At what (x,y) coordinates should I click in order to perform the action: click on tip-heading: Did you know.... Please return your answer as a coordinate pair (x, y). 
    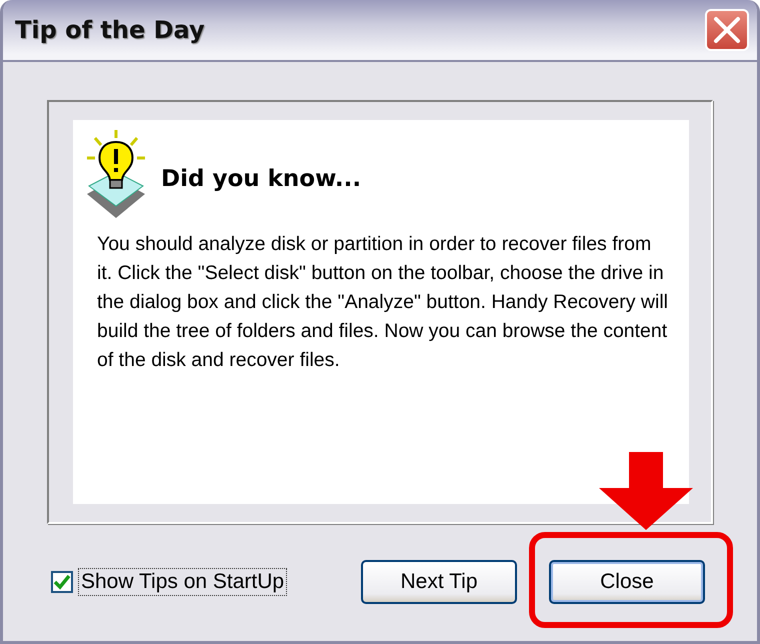
    Looking at the image, I should click on (261, 179).